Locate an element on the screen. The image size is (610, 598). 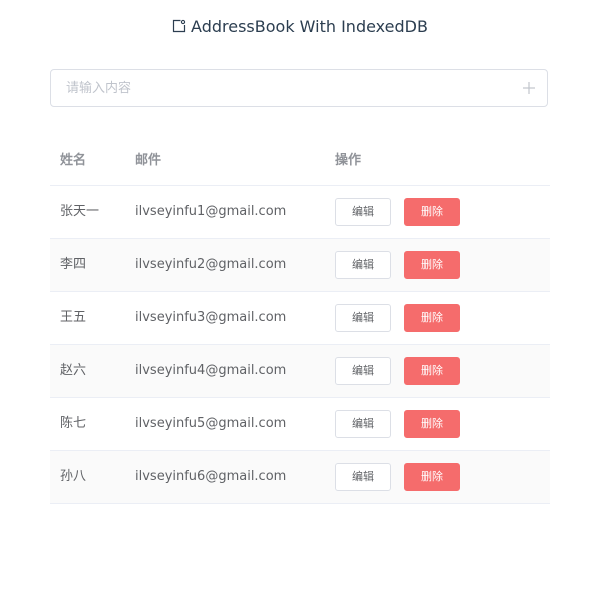
contact-name: 李四 is located at coordinates (73, 264).